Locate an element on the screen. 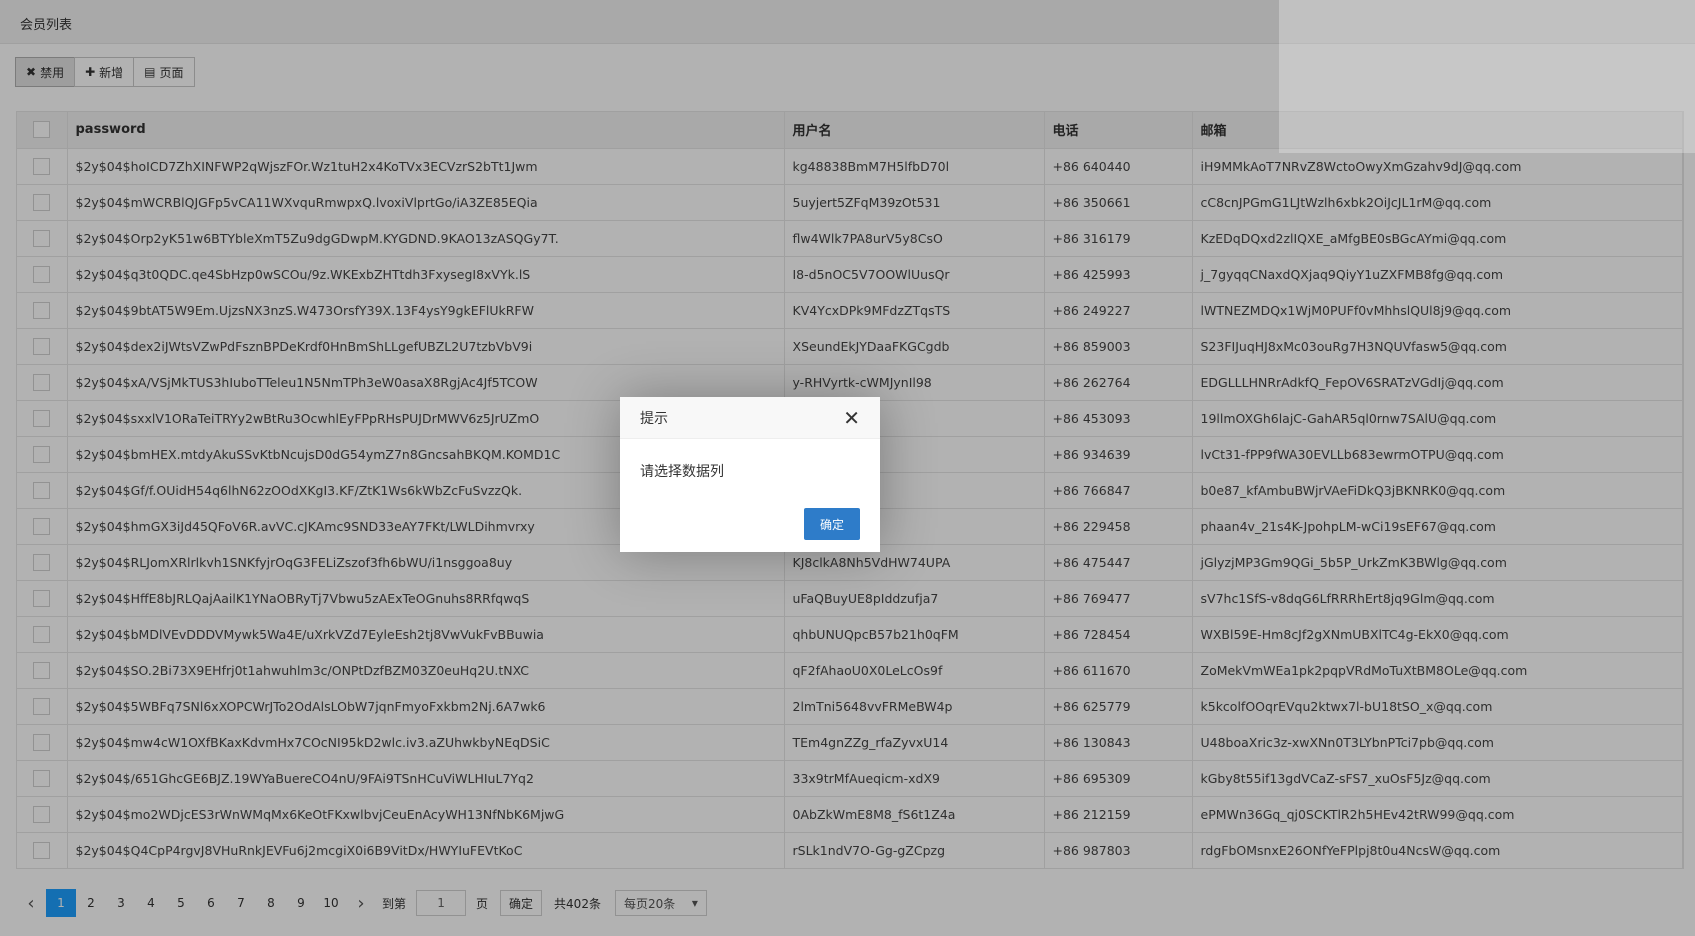 This screenshot has height=936, width=1695. close-icon: ✕ is located at coordinates (851, 418).